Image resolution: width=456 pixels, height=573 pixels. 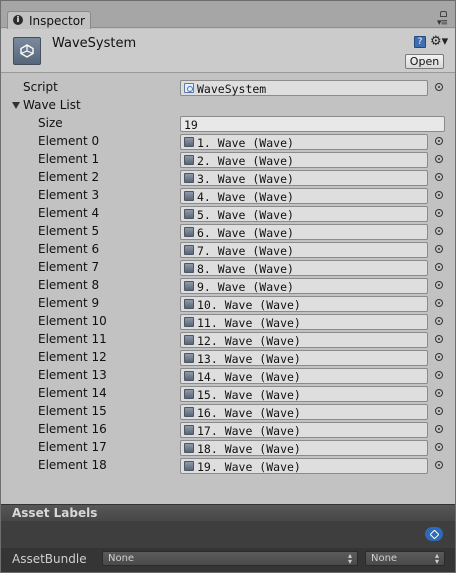 What do you see at coordinates (304, 286) in the screenshot?
I see `element-field: 9. Wave (Wave)` at bounding box center [304, 286].